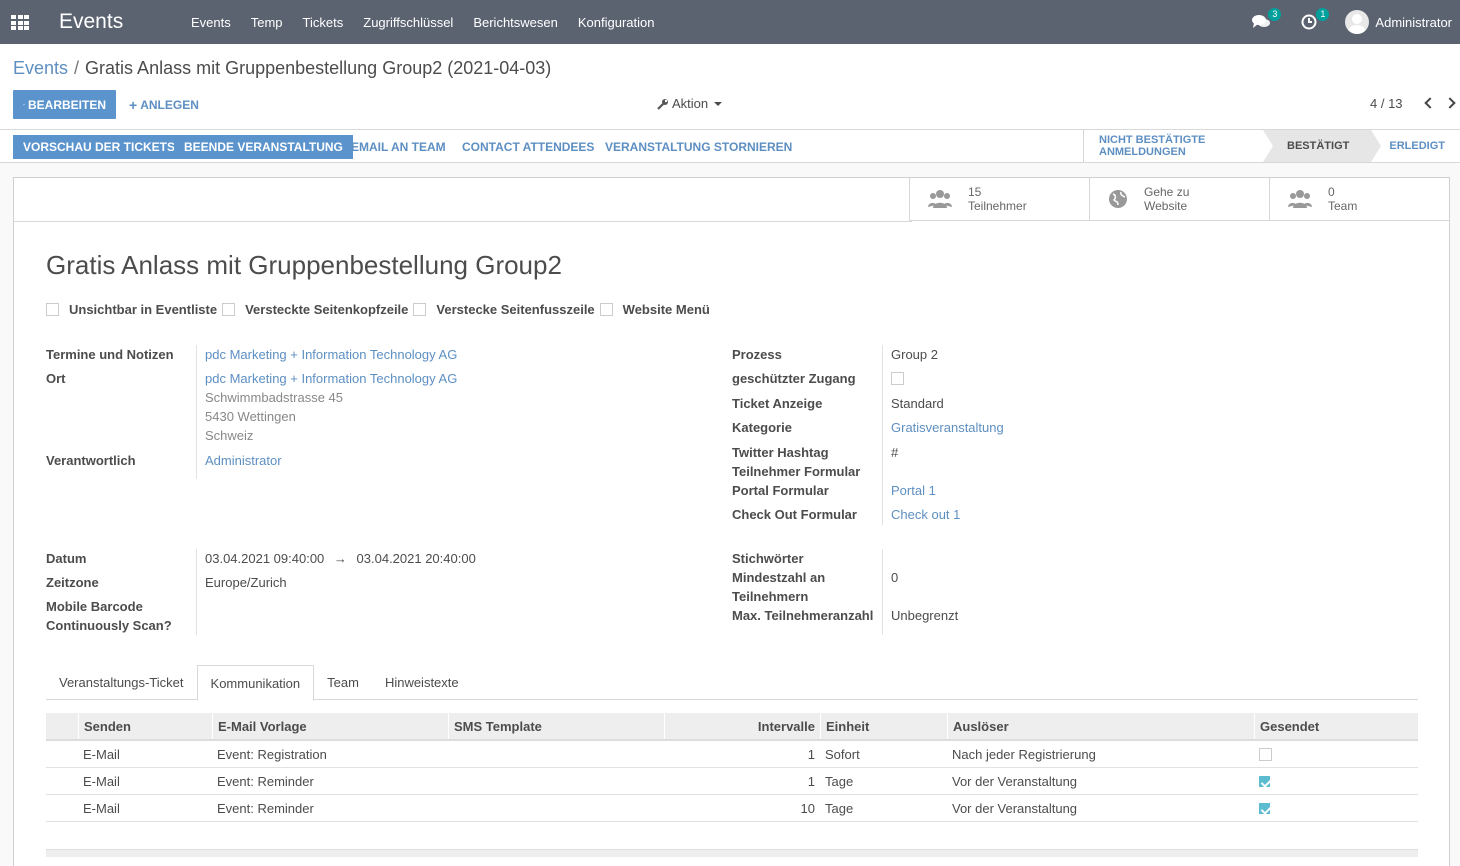  What do you see at coordinates (1173, 146) in the screenshot?
I see `stage-unconfirmed: NICHT BESTÄTIGTE ANMELDUNGEN` at bounding box center [1173, 146].